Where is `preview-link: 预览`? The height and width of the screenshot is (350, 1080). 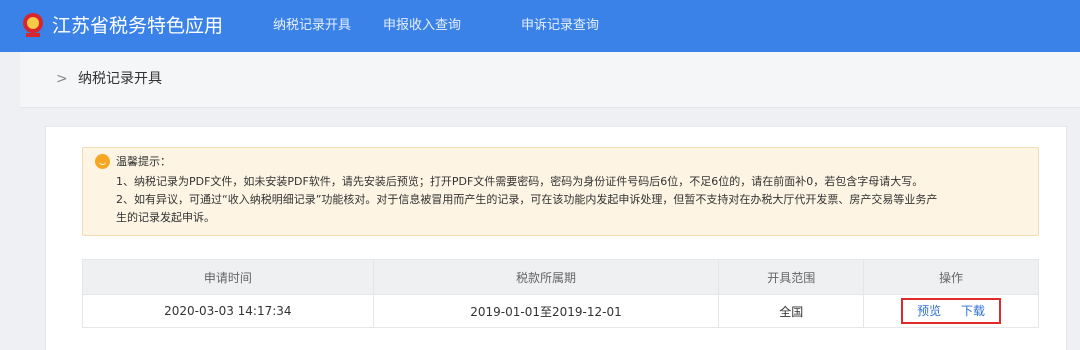 preview-link: 预览 is located at coordinates (929, 311).